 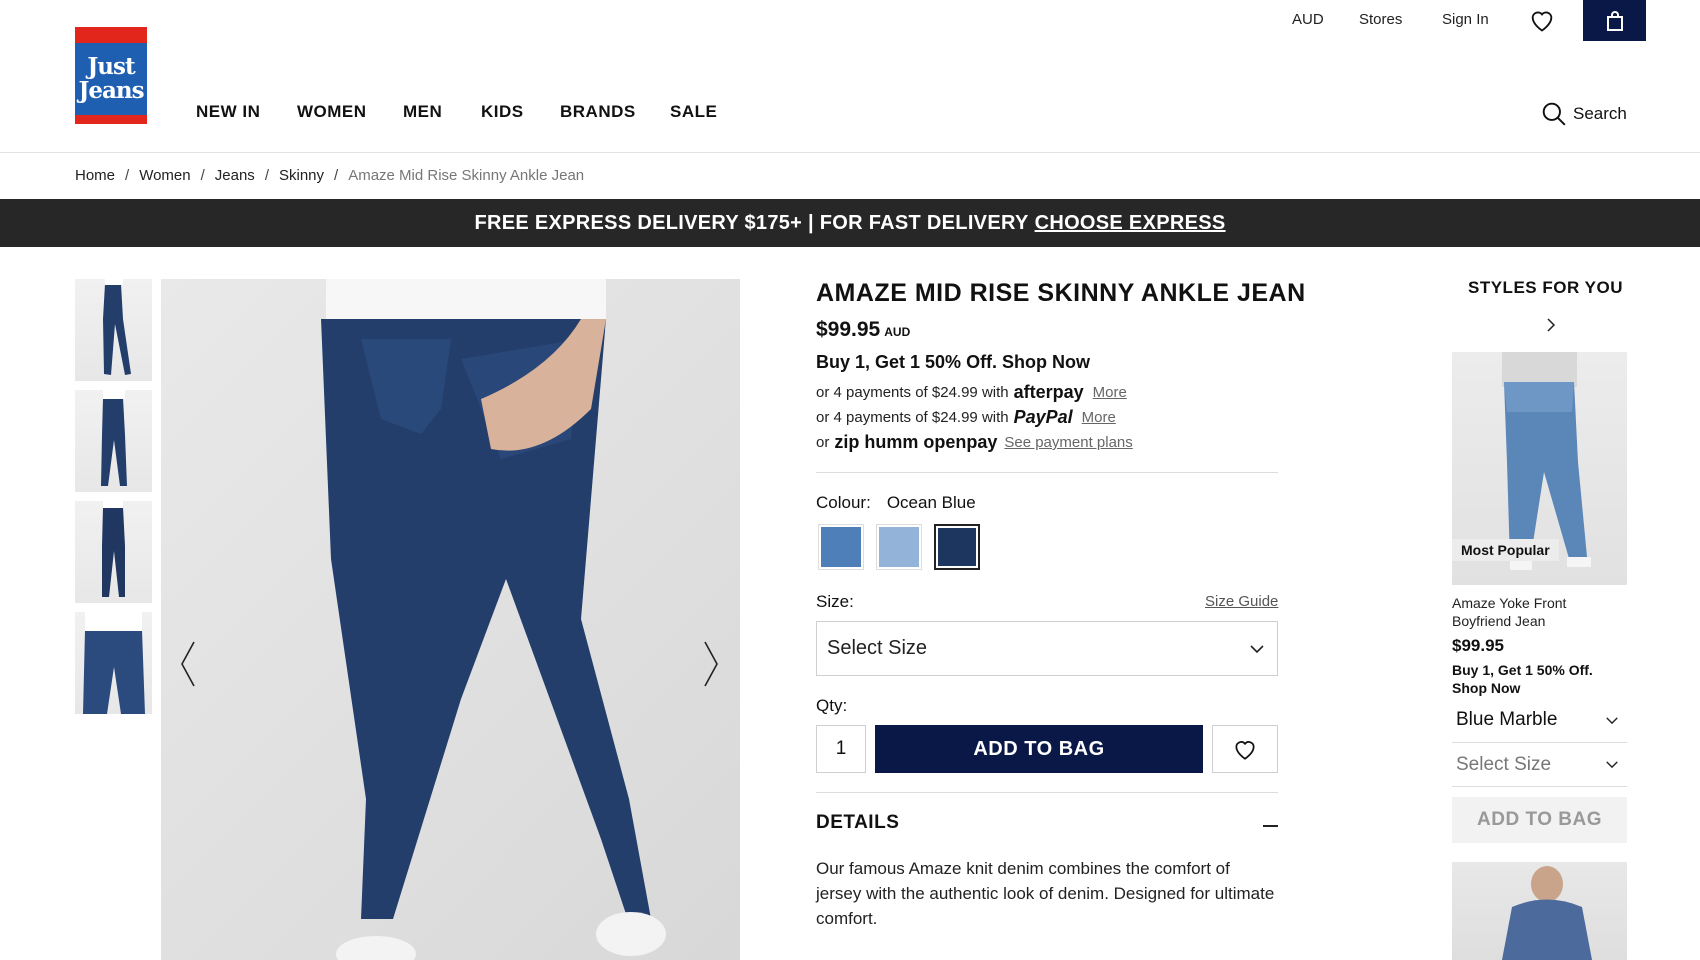 I want to click on nav-new-in: NEW IN, so click(x=228, y=112).